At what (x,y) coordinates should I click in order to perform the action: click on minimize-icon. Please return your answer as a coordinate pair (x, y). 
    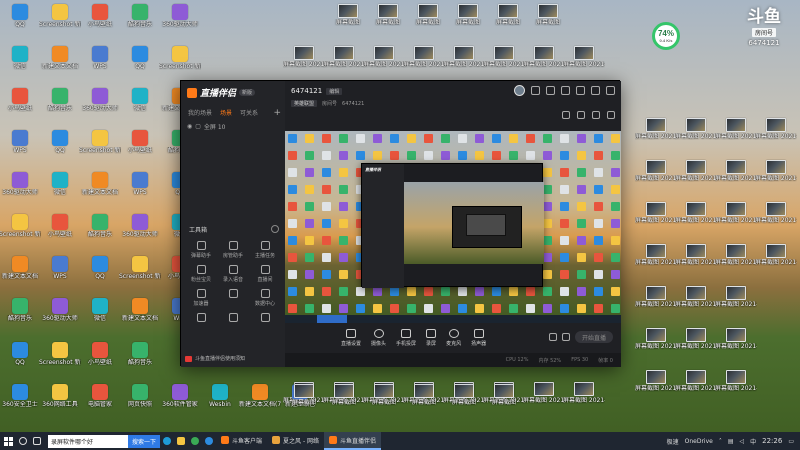
    Looking at the image, I should click on (580, 90).